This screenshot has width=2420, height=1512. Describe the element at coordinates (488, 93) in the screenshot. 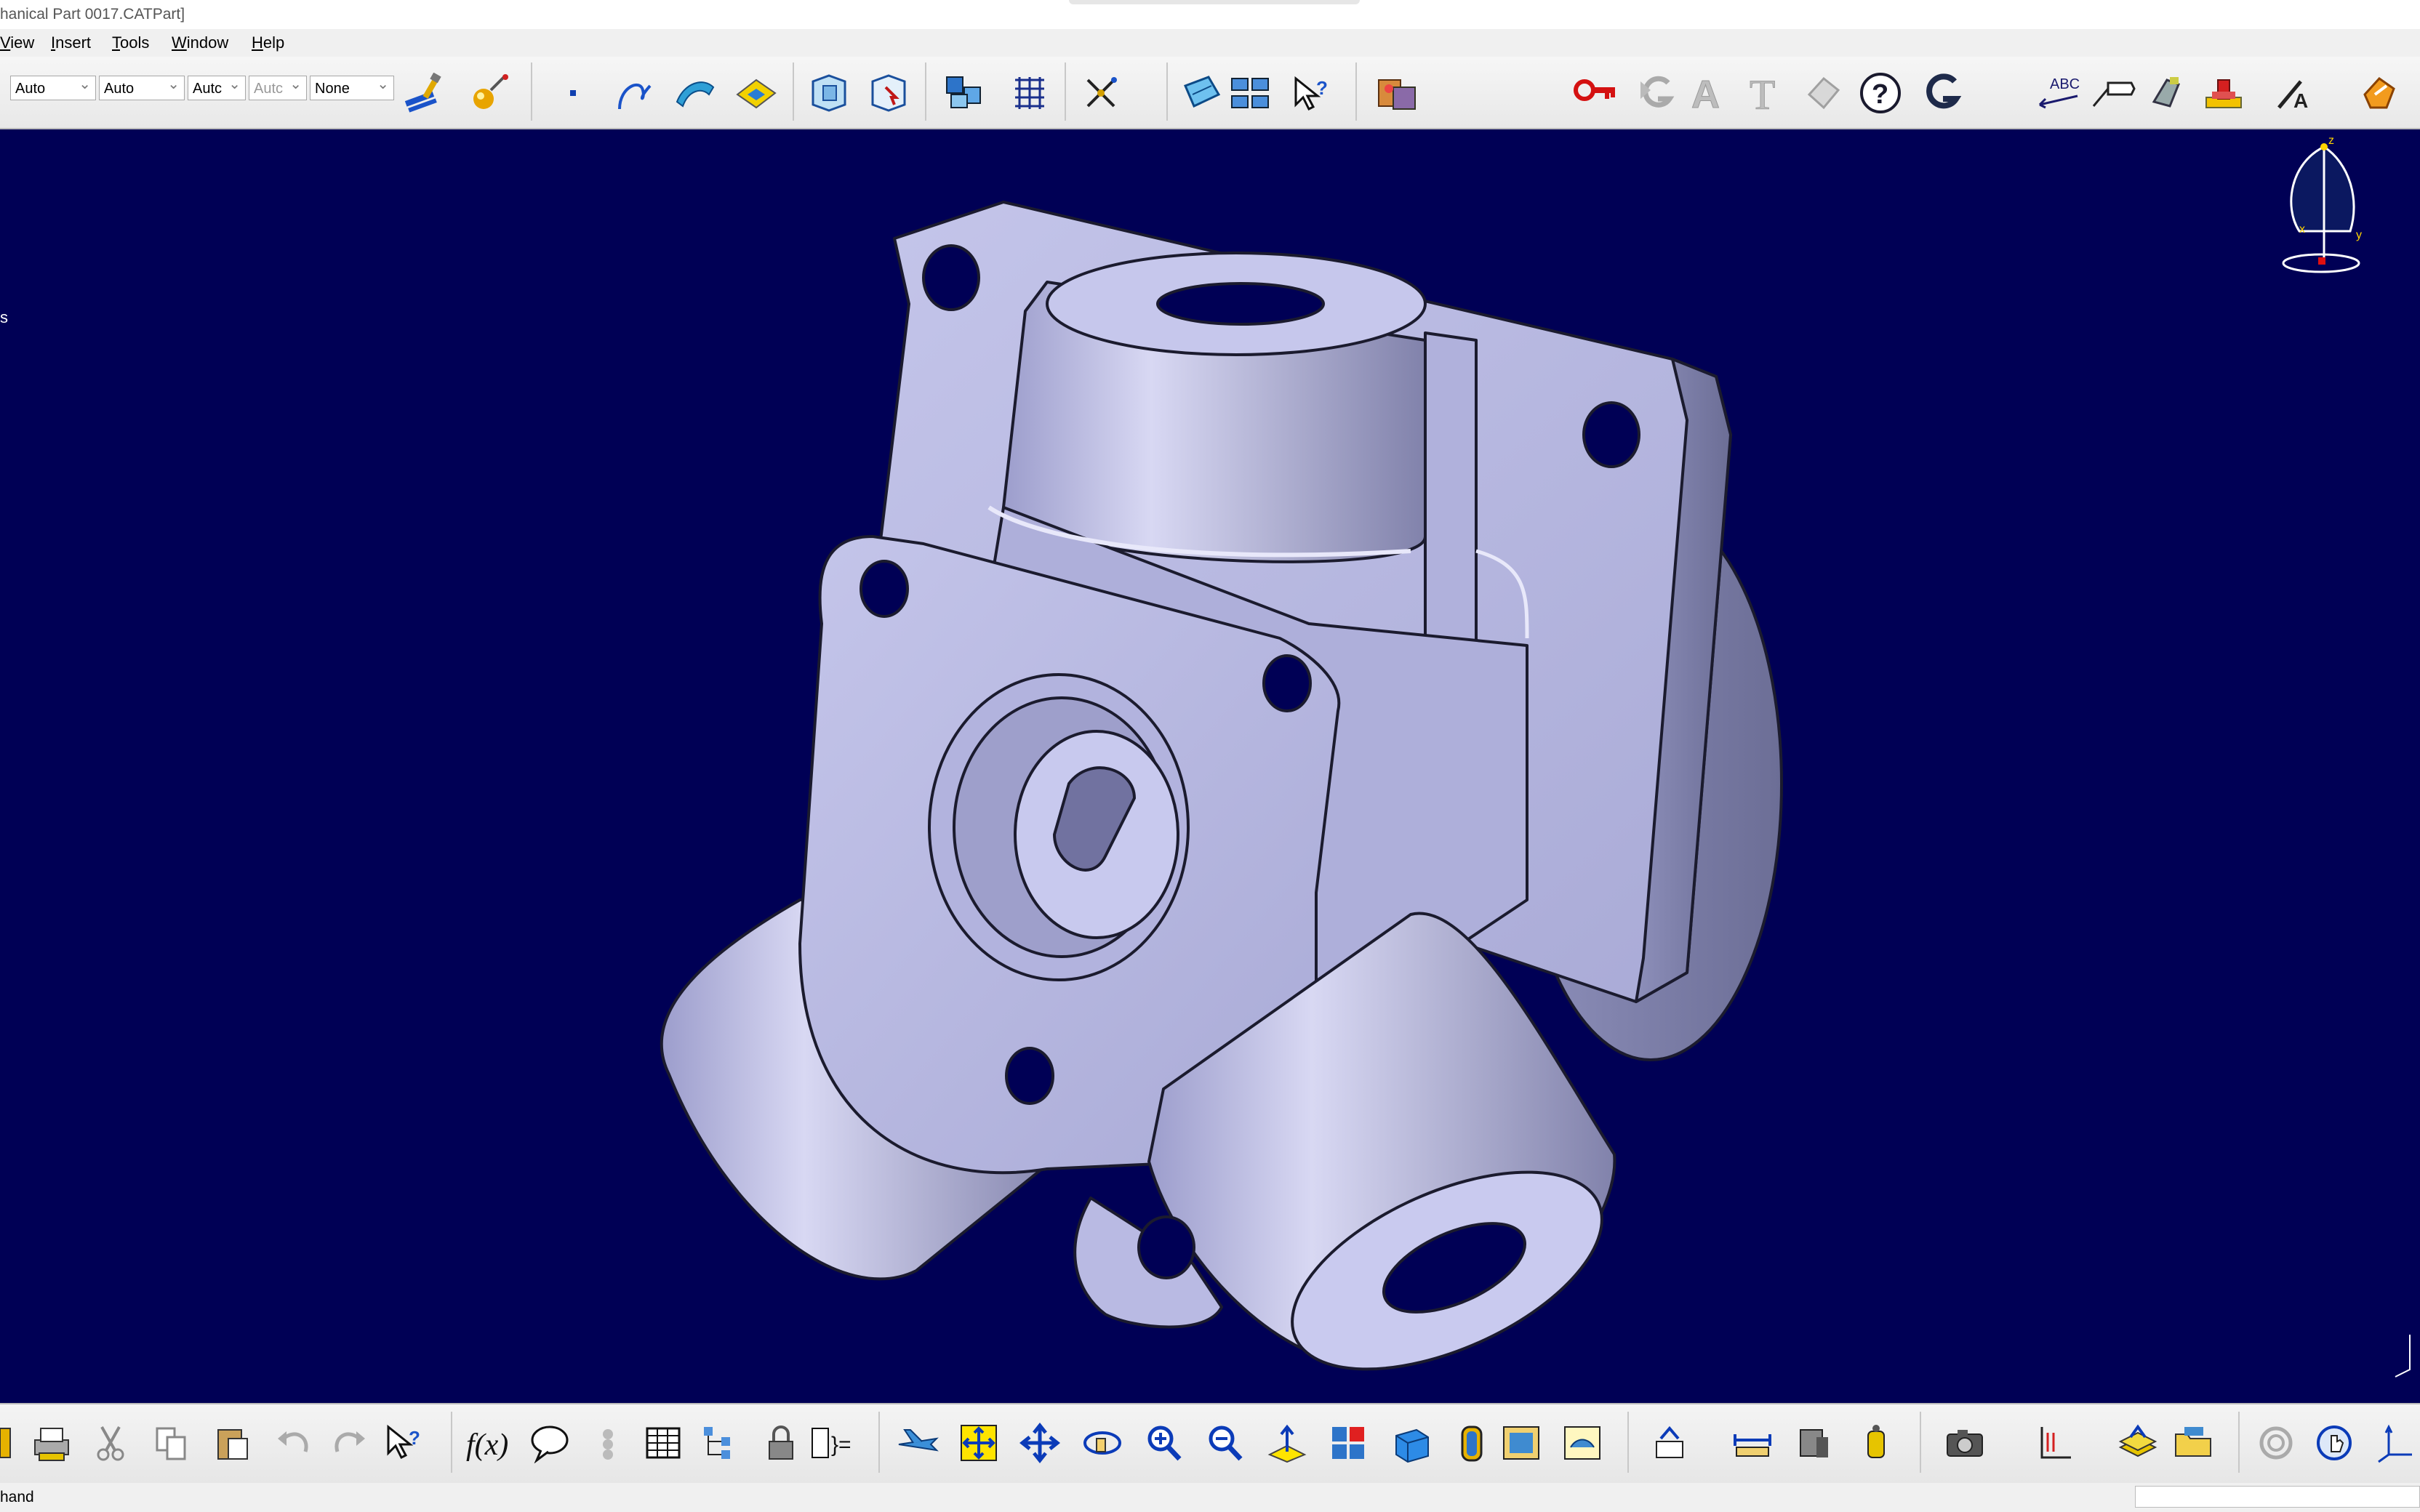

I see `graphic-properties-icon` at that location.